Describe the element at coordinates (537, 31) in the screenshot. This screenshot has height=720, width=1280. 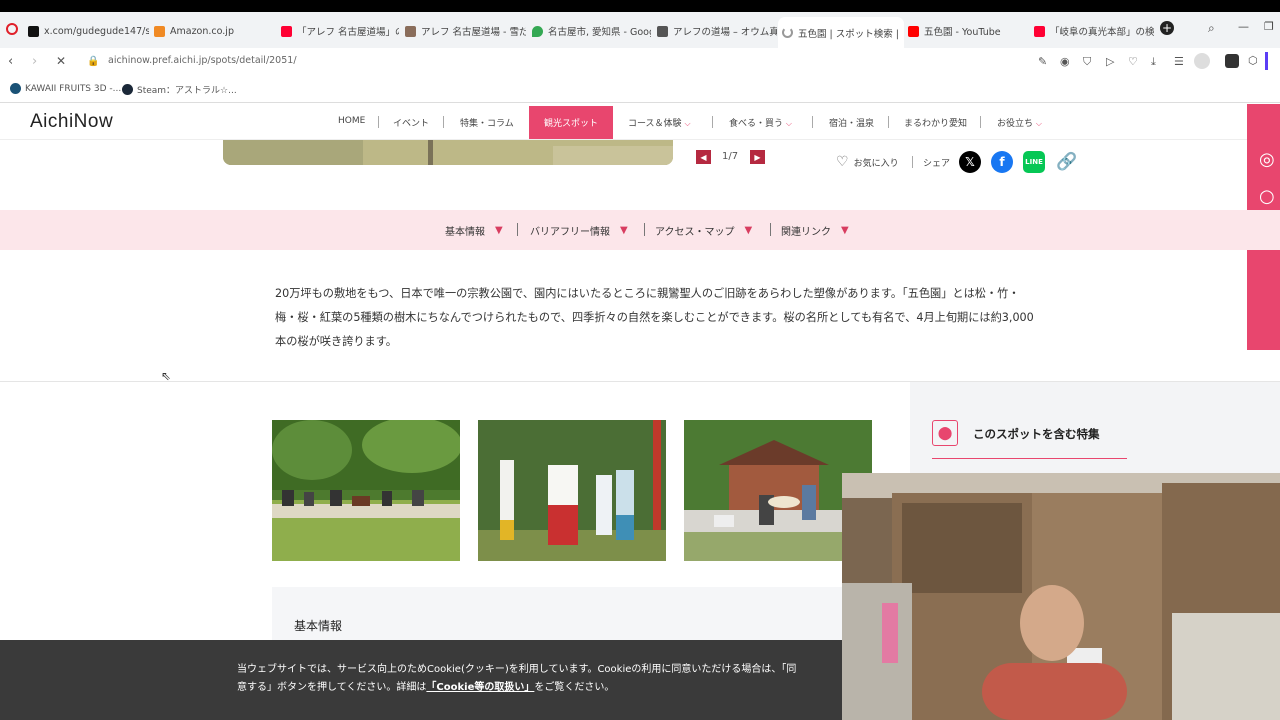
I see `maps-icon` at that location.